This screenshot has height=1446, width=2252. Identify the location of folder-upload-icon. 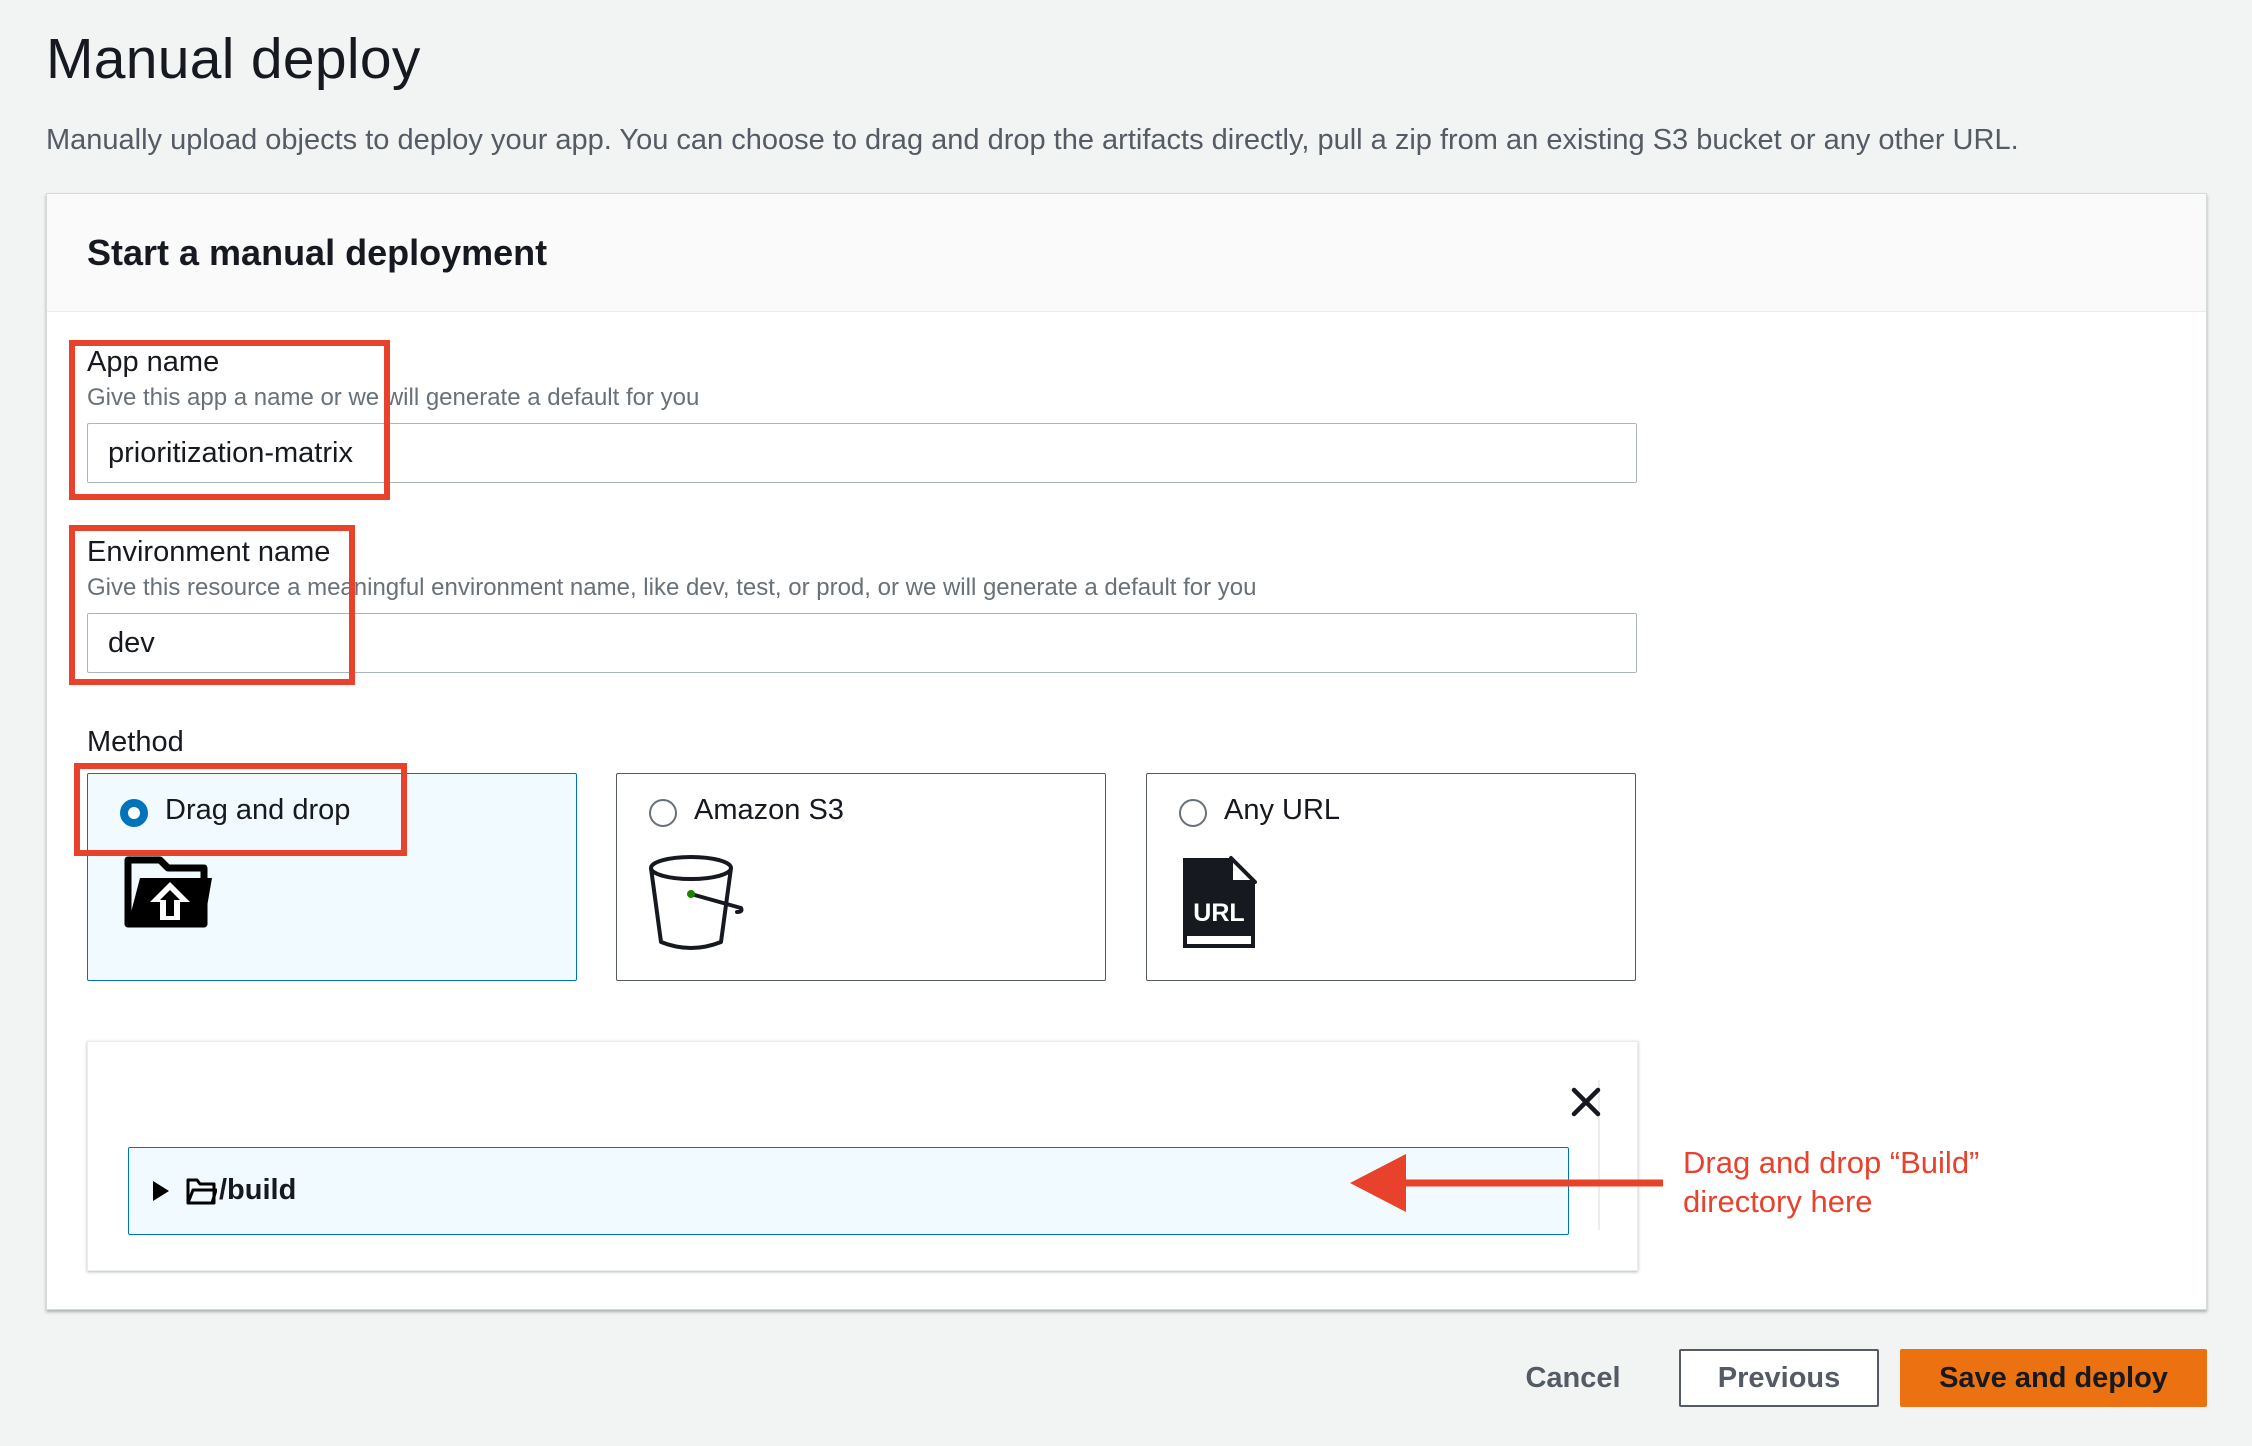
(166, 894).